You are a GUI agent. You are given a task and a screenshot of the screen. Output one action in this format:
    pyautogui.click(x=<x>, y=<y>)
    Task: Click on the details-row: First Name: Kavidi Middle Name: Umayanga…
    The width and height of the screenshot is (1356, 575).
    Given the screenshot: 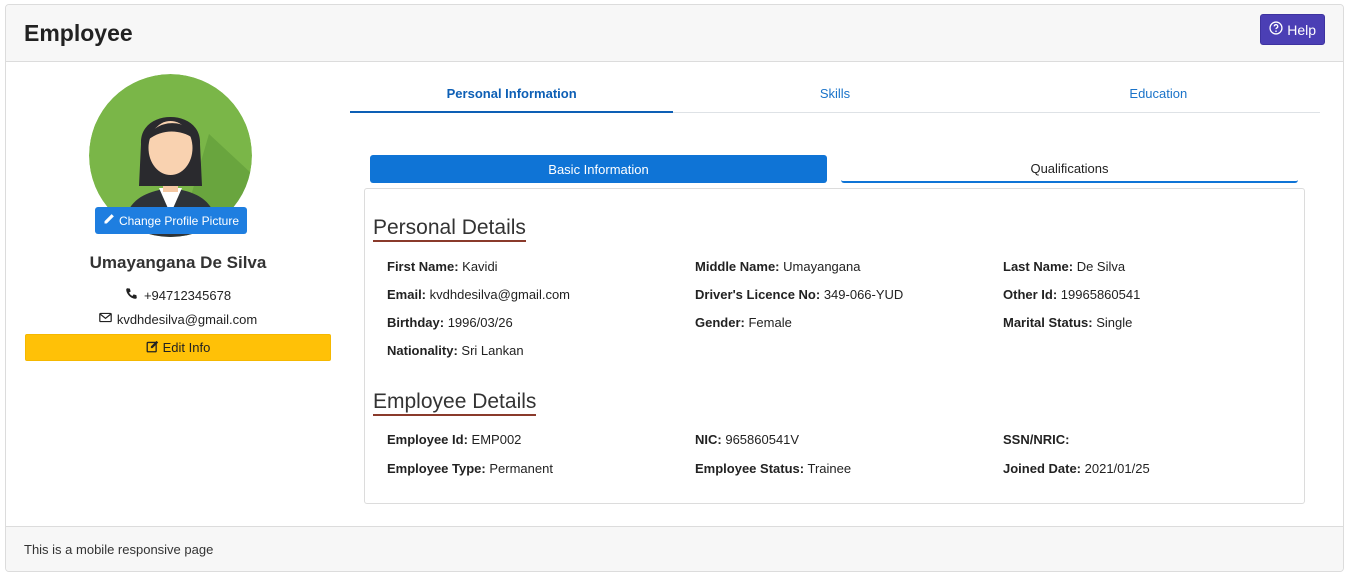 What is the action you would take?
    pyautogui.click(x=847, y=269)
    